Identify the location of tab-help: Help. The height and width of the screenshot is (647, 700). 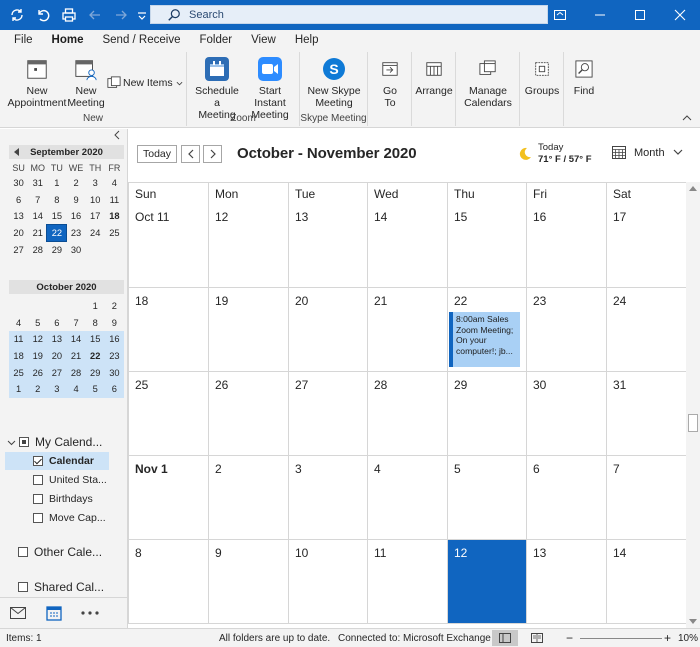
(307, 40).